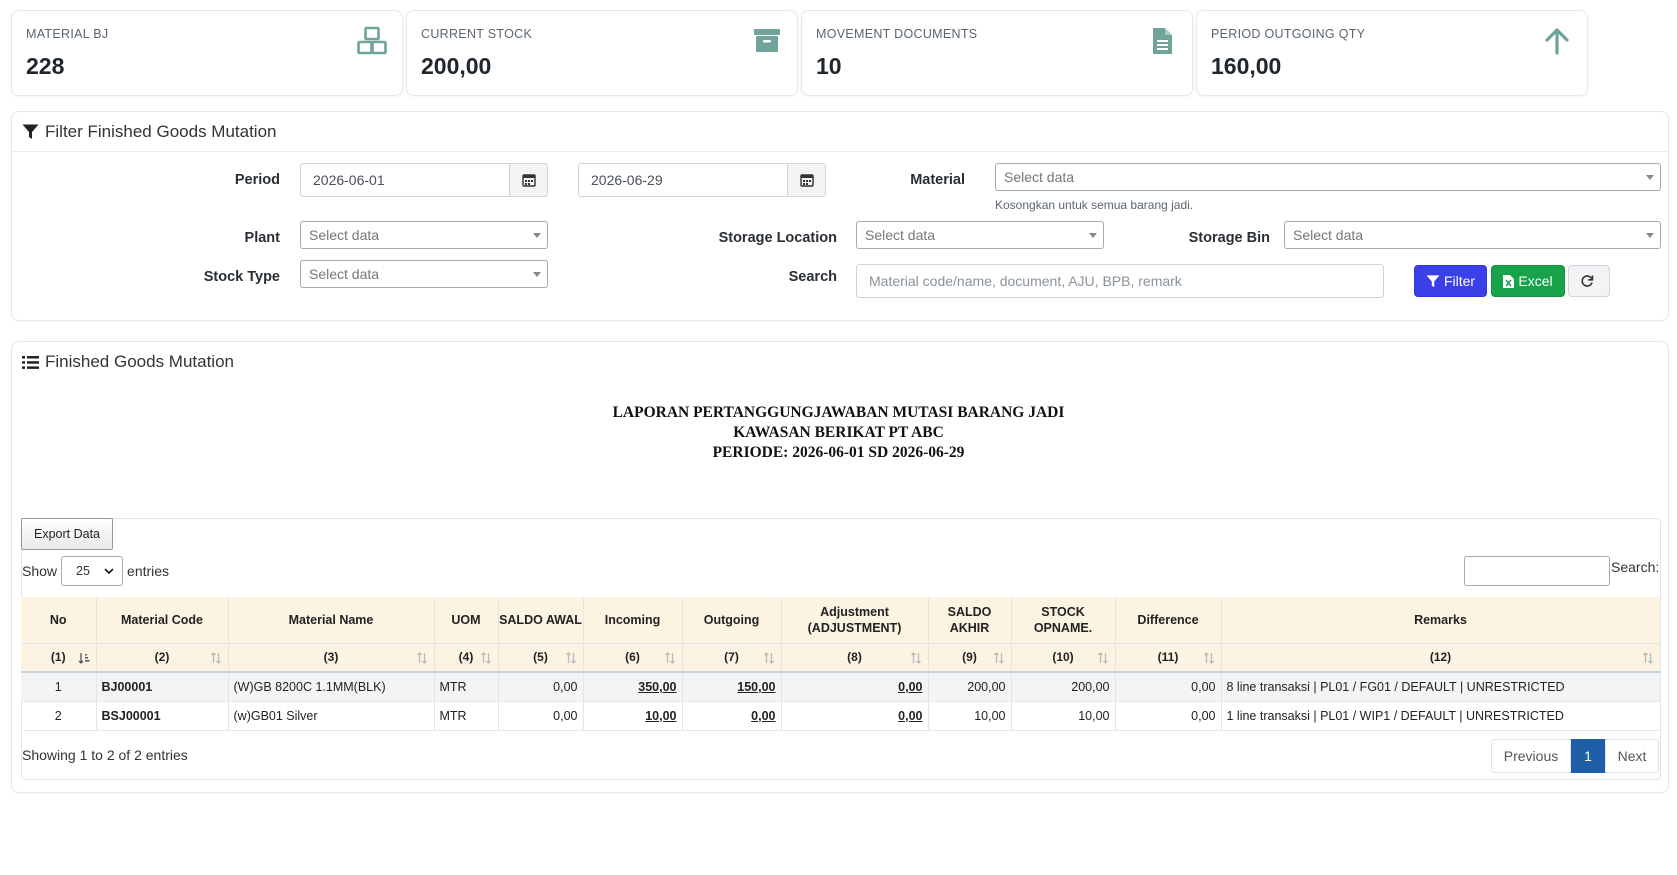  Describe the element at coordinates (92, 571) in the screenshot. I see `entries-select: 25` at that location.